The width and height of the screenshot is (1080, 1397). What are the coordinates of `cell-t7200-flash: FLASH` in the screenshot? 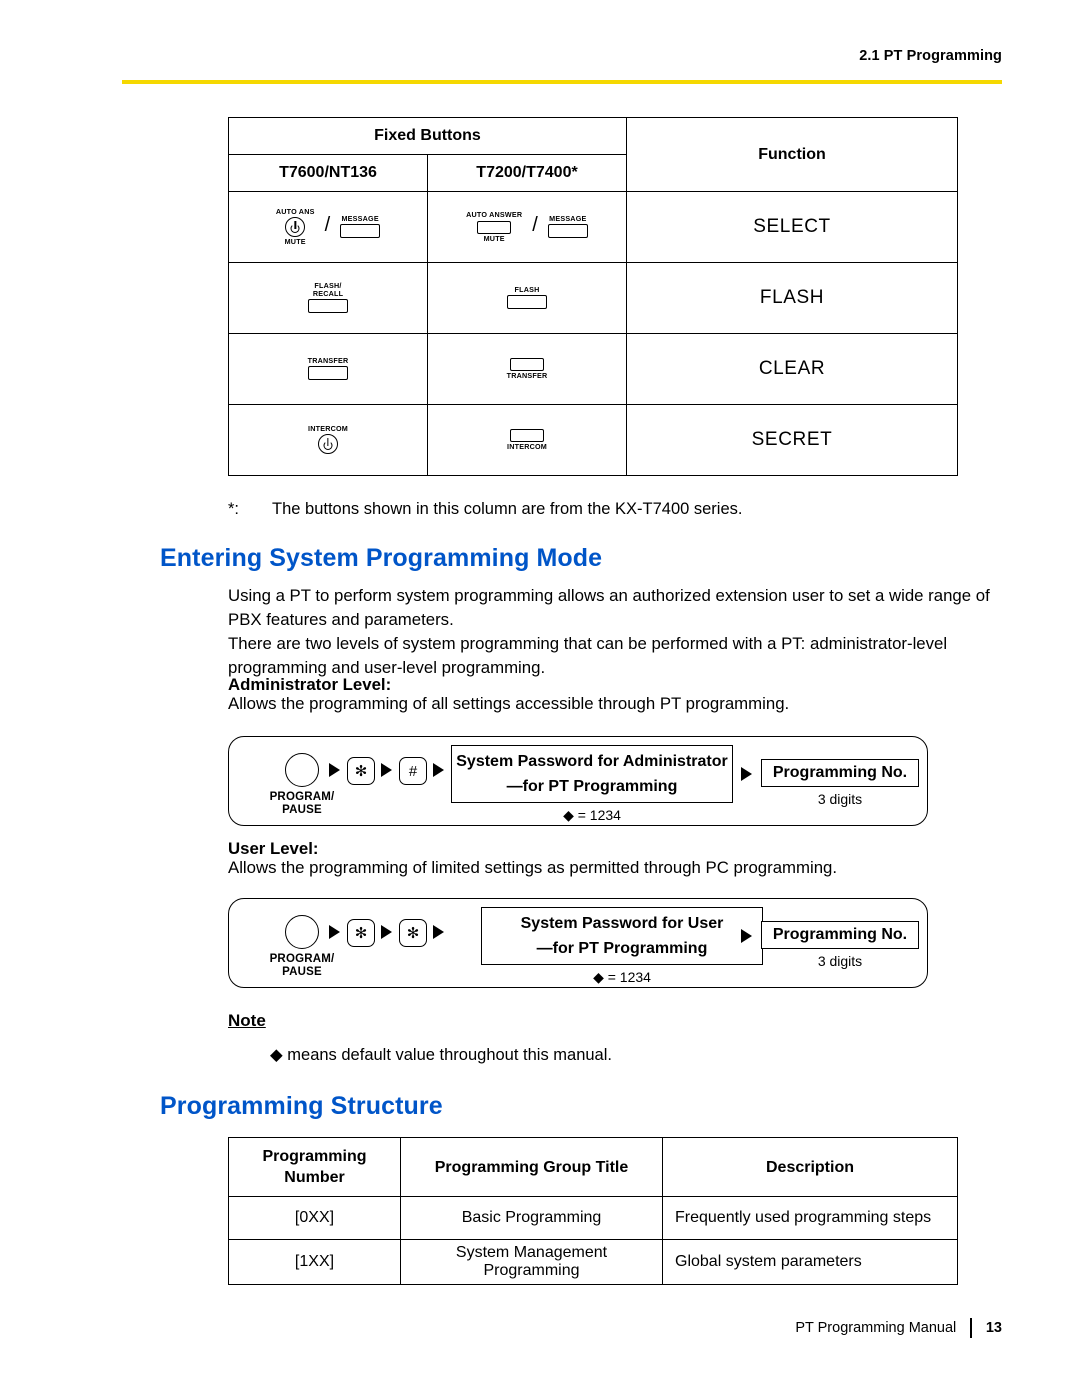 It's located at (527, 298).